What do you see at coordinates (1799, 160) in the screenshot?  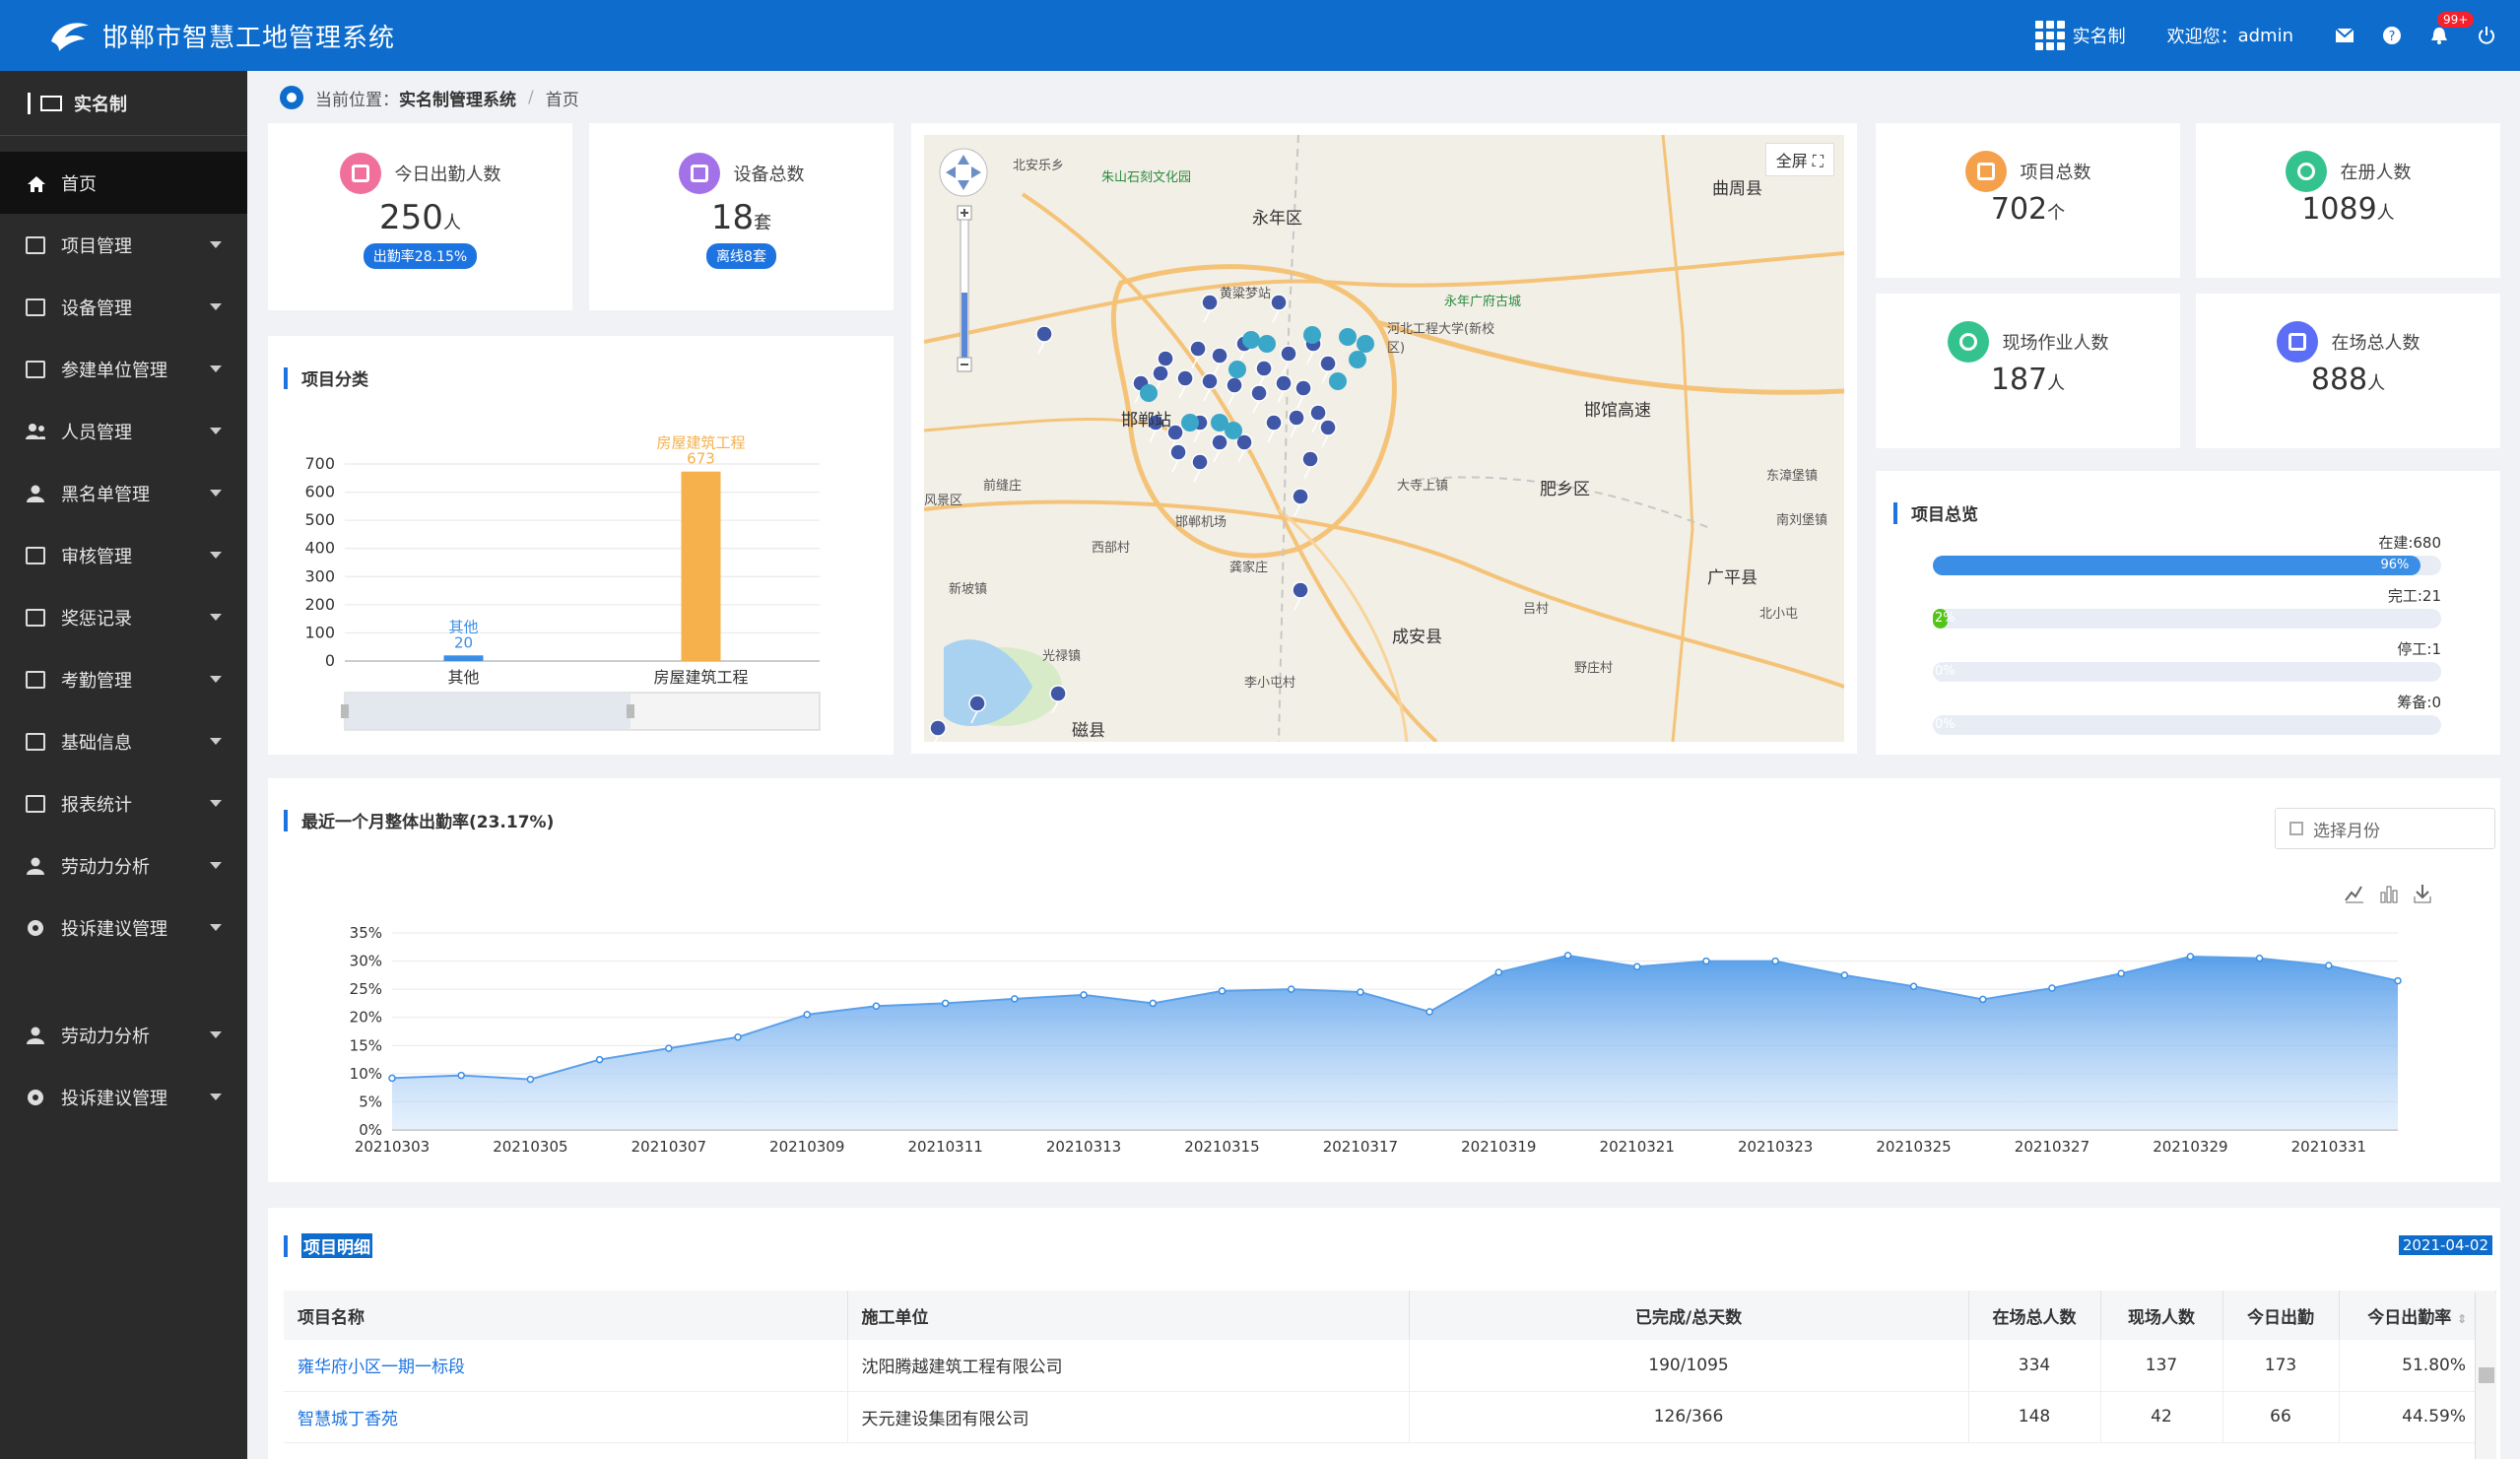 I see `fullscreen-button: 全屏 ⛶` at bounding box center [1799, 160].